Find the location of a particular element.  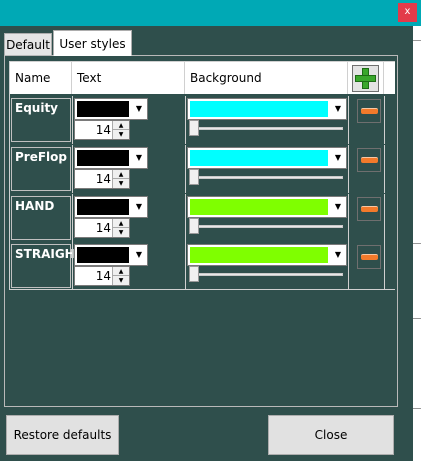

add-style-button is located at coordinates (365, 78).